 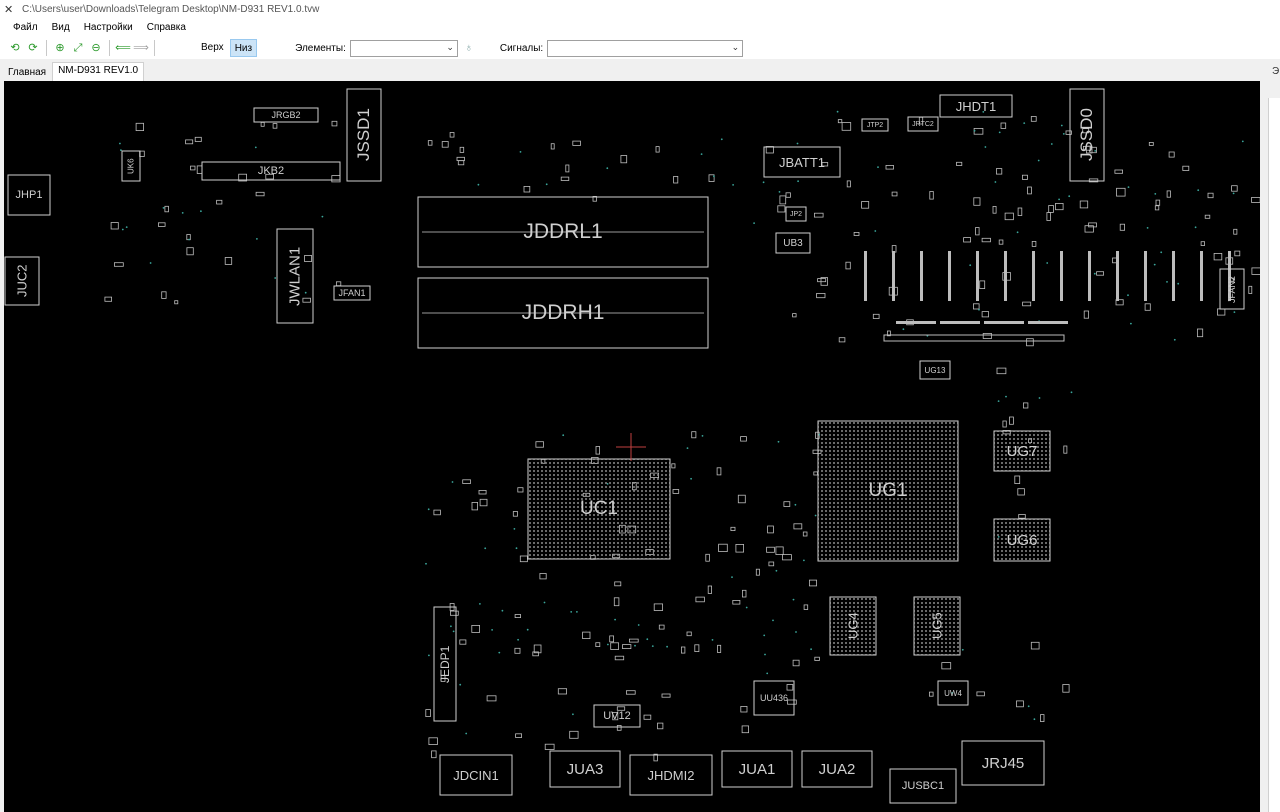 I want to click on component-jua1, so click(x=757, y=769).